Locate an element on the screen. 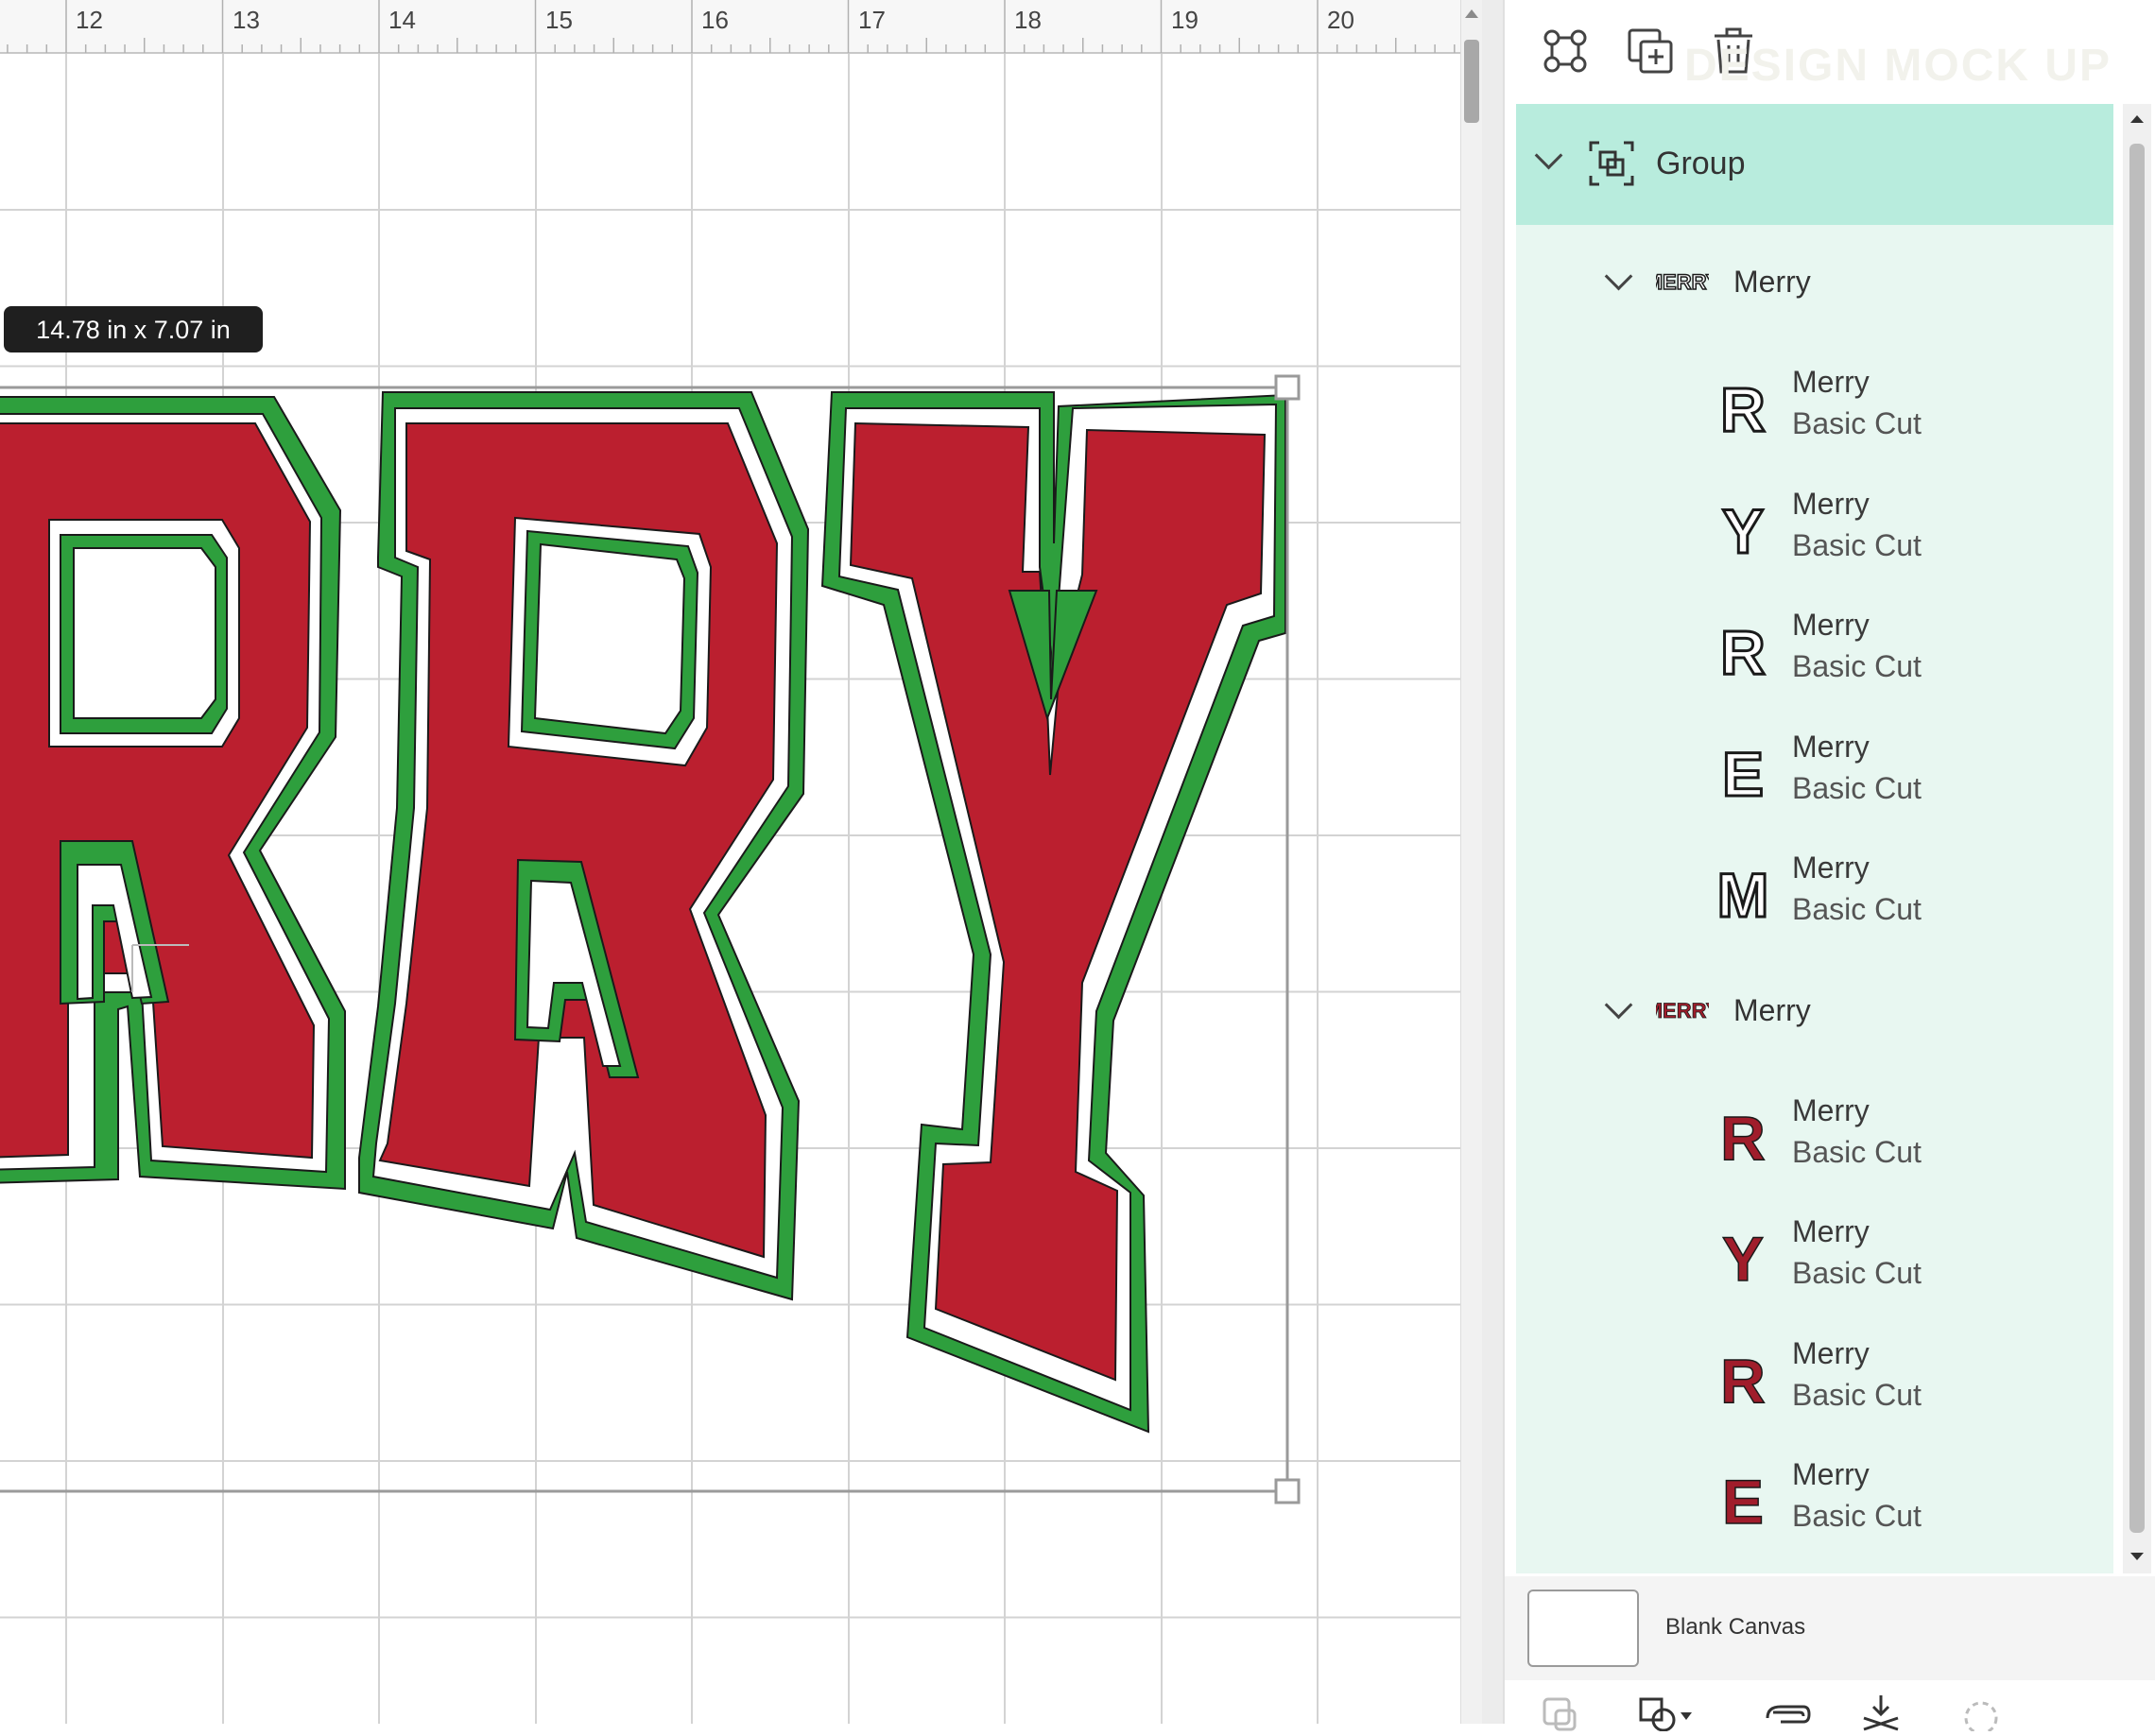  canvas-scroll-thumb is located at coordinates (1472, 81).